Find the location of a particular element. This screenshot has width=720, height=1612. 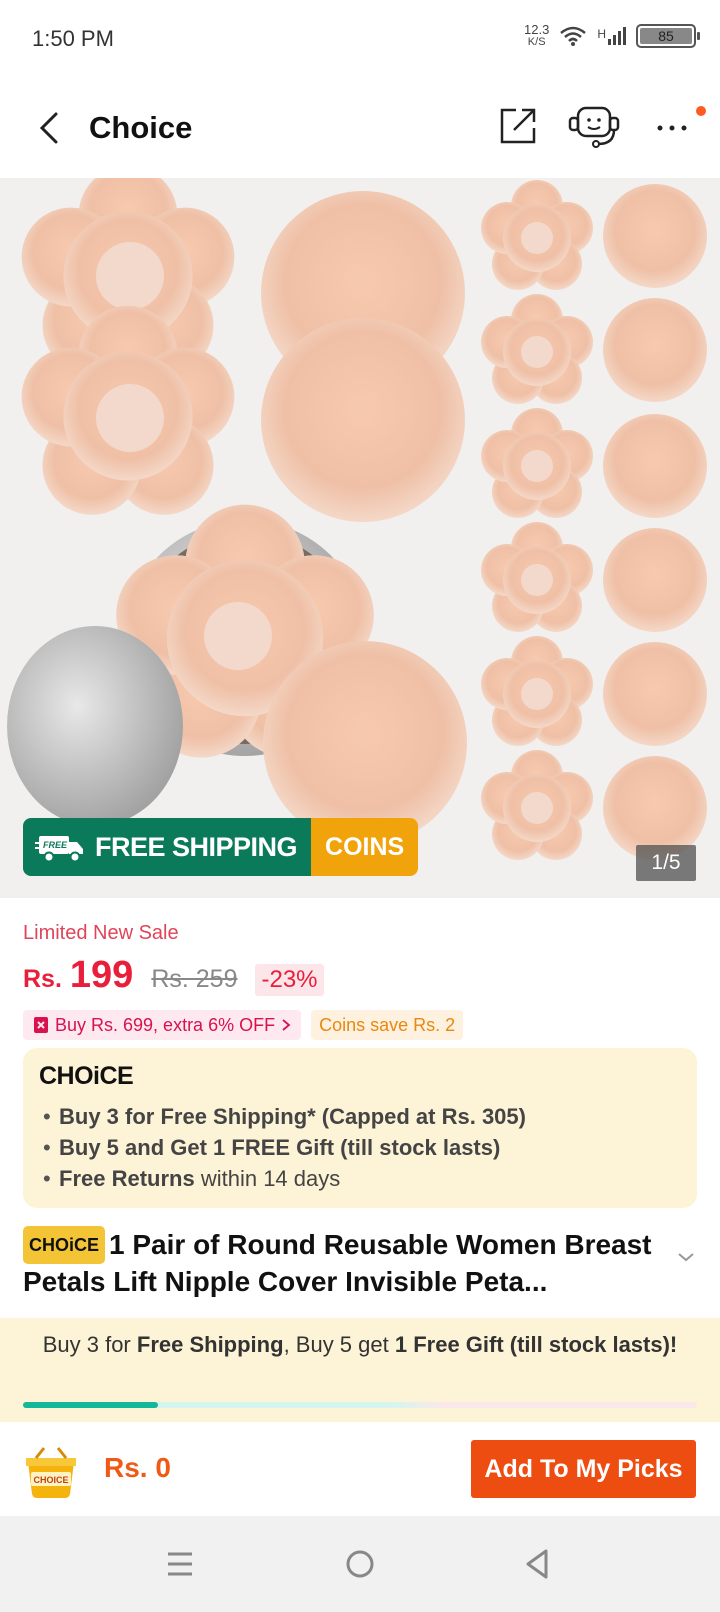

delivery-truck-icon: FREE is located at coordinates (59, 849).